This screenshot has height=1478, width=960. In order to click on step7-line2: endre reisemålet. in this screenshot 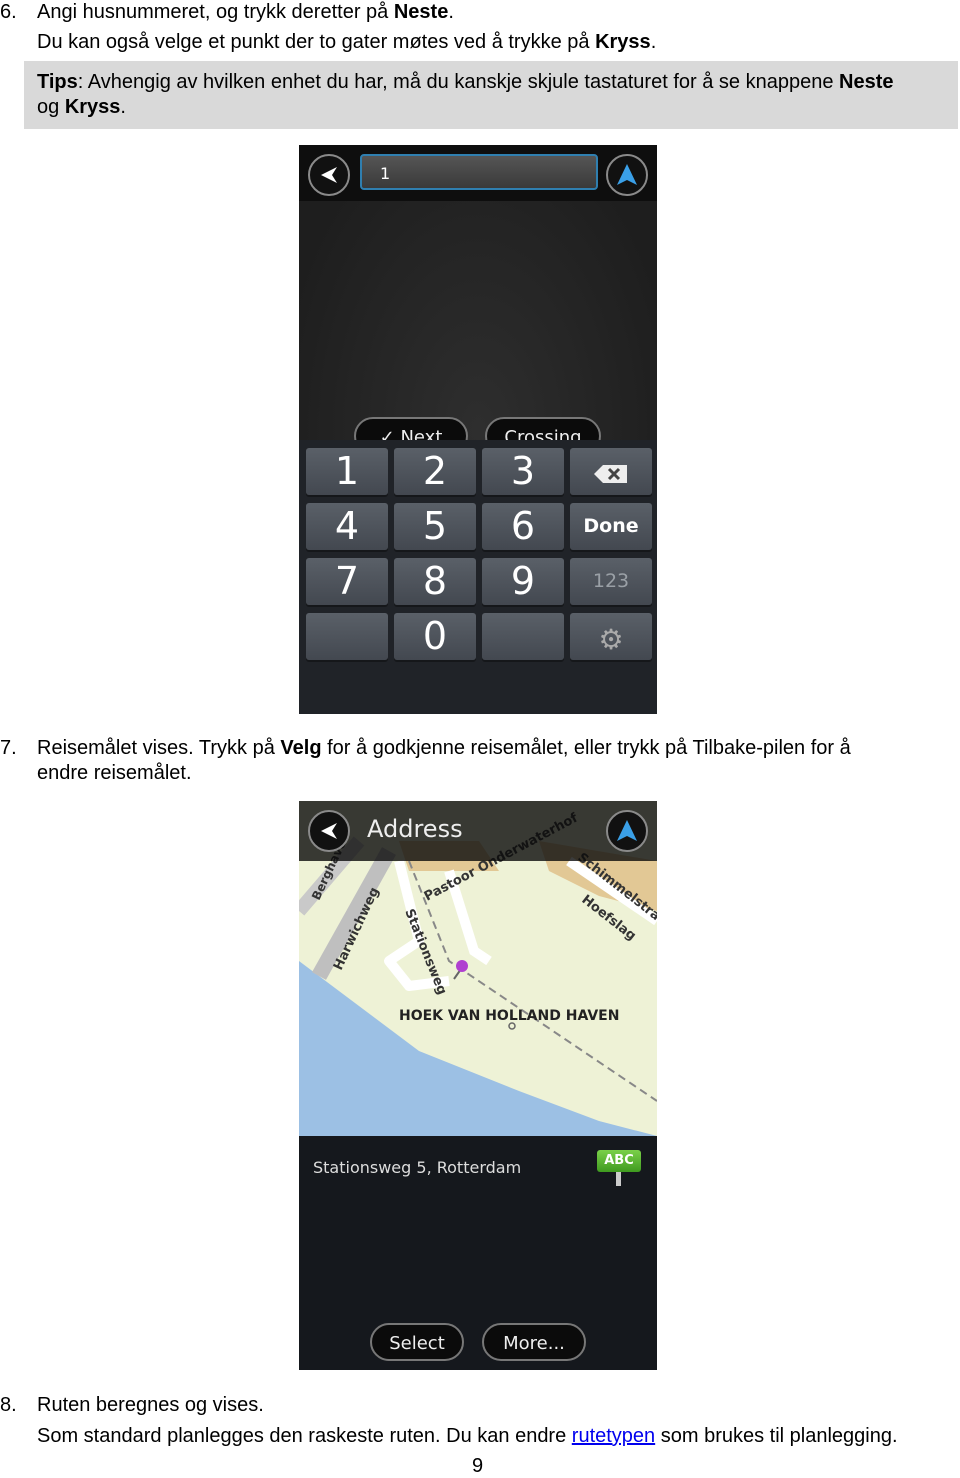, I will do `click(114, 773)`.